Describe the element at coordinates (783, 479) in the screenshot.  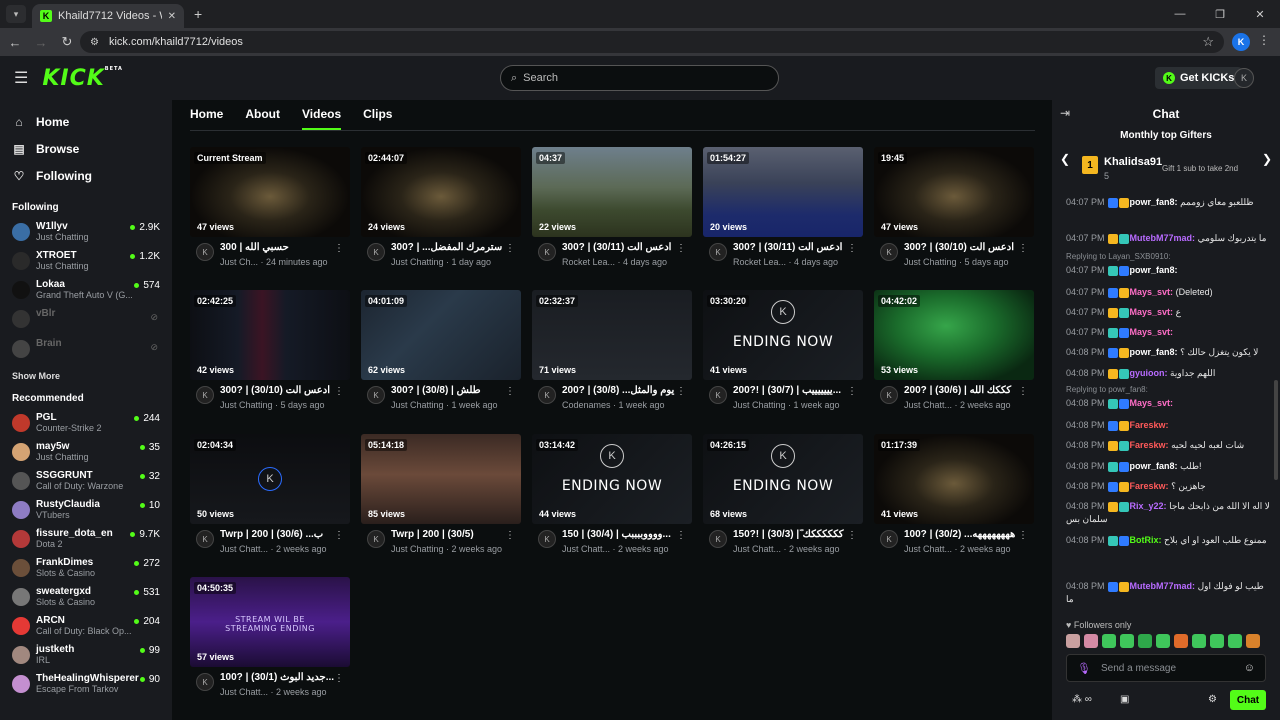
I see `video-thumbnail: K ENDING NOW 04:26:15 68 views` at that location.